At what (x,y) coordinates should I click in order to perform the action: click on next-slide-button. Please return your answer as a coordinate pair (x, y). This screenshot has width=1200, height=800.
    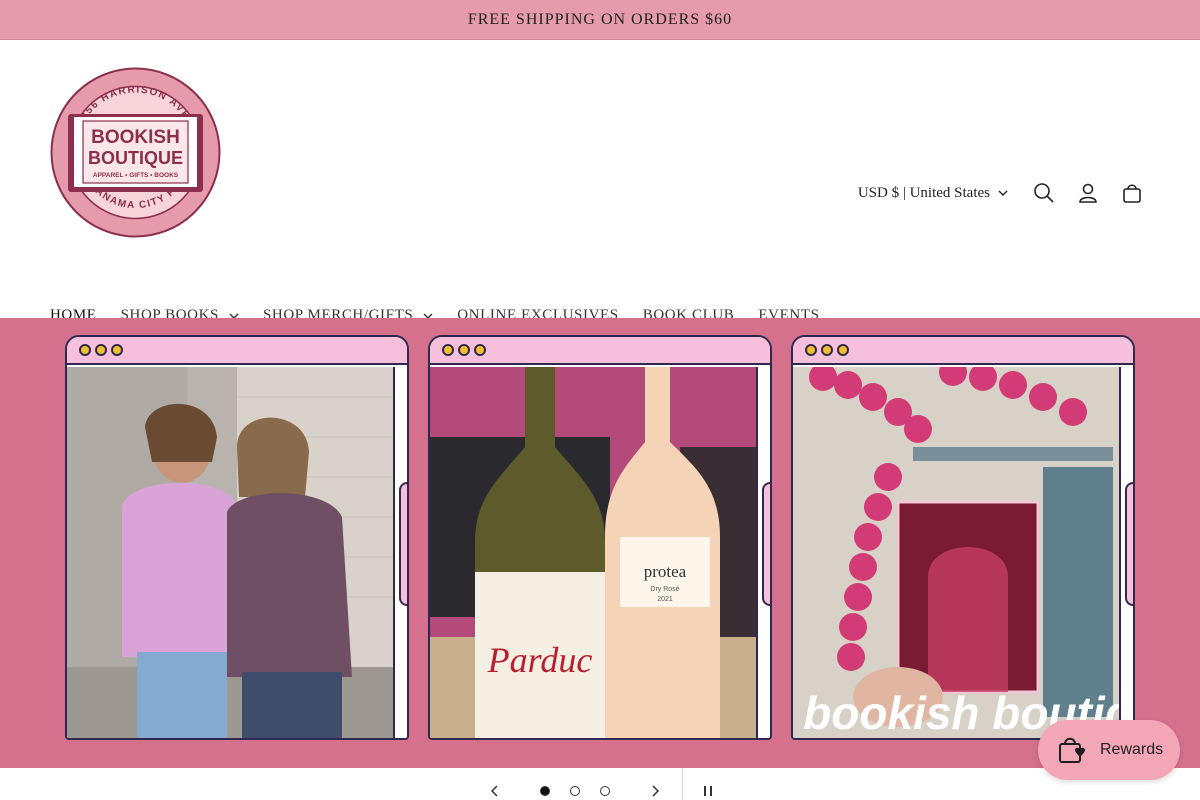
    Looking at the image, I should click on (655, 791).